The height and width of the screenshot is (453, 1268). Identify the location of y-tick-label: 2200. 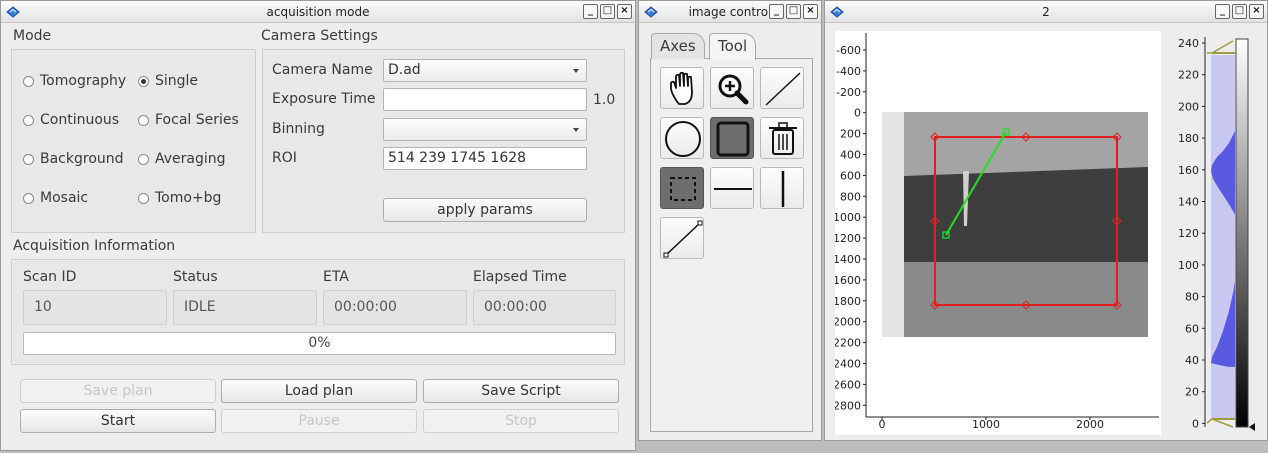
(848, 343).